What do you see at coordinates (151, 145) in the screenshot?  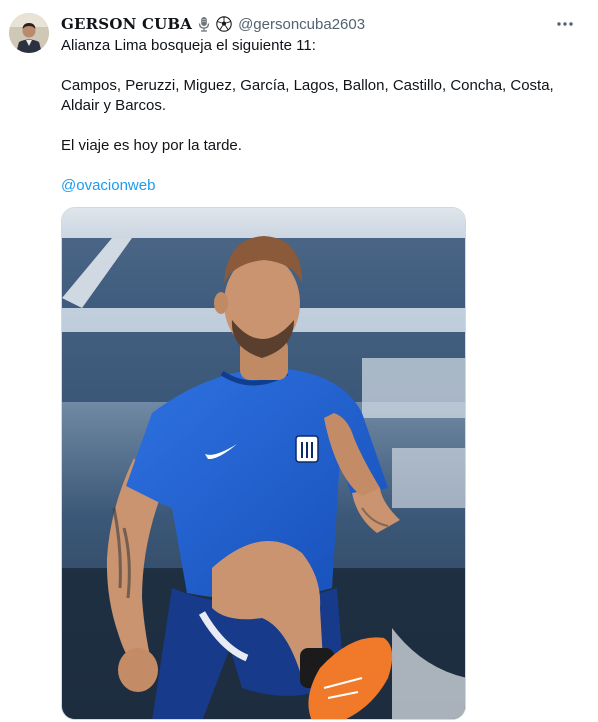 I see `tweet-text-line-4: El viaje es hoy por la tarde.` at bounding box center [151, 145].